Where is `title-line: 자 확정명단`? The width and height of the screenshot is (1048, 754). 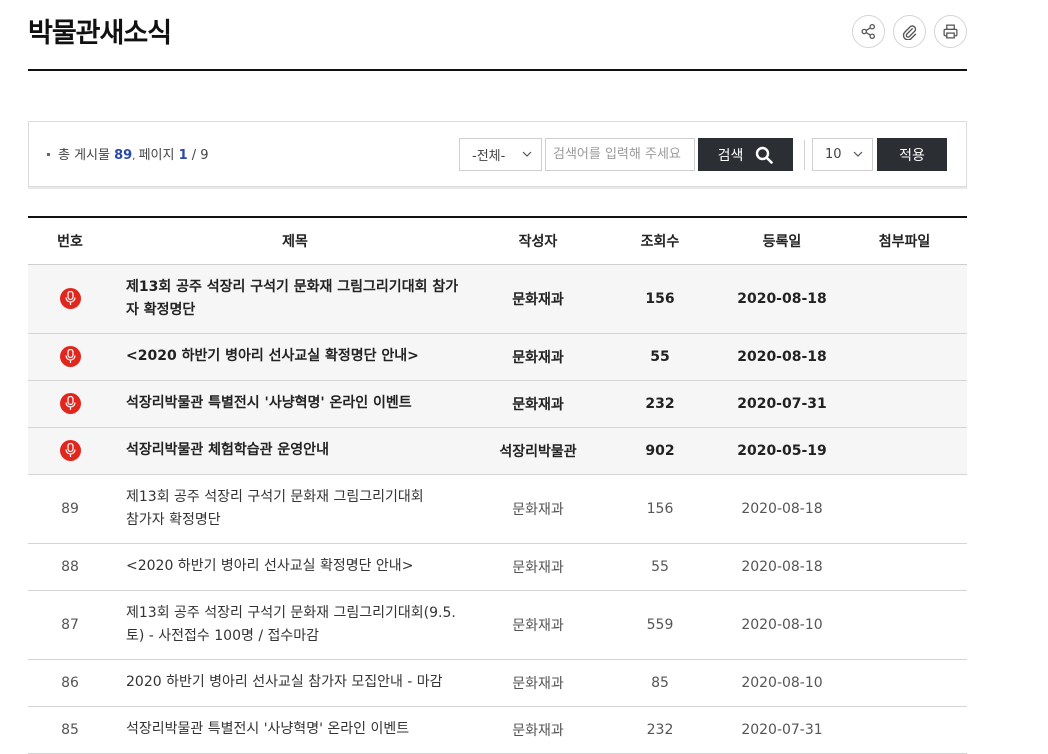
title-line: 자 확정명단 is located at coordinates (161, 309).